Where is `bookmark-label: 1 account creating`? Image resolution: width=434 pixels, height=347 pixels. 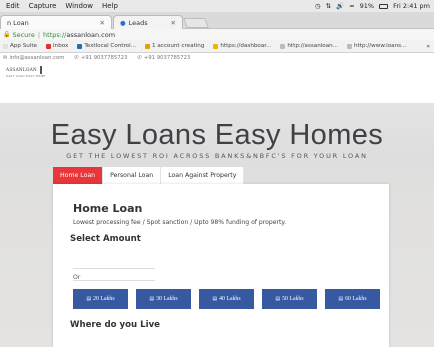 bookmark-label: 1 account creating is located at coordinates (178, 46).